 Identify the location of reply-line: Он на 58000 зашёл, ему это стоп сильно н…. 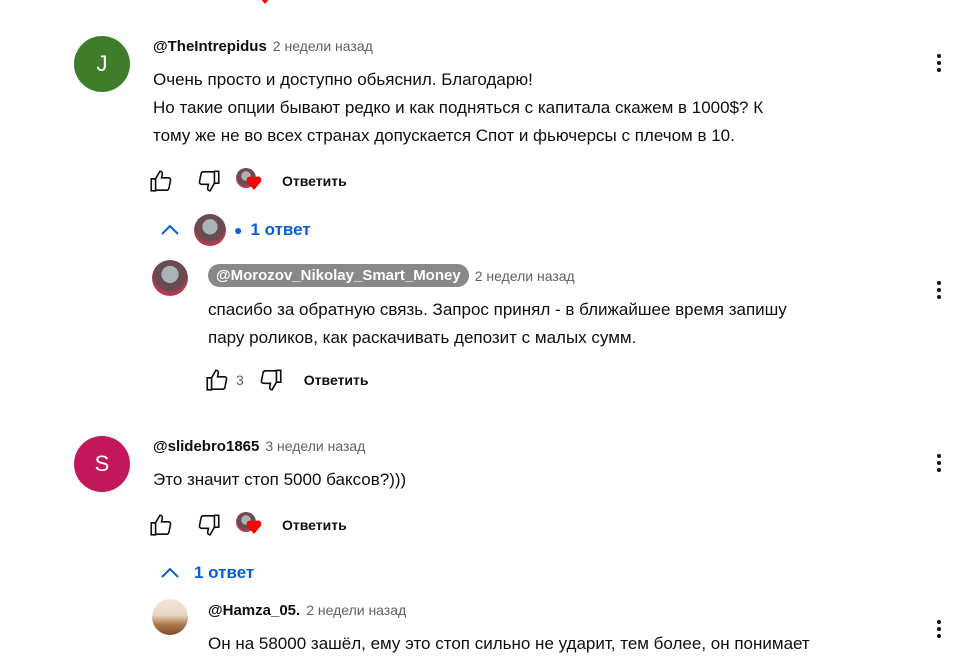
(509, 643).